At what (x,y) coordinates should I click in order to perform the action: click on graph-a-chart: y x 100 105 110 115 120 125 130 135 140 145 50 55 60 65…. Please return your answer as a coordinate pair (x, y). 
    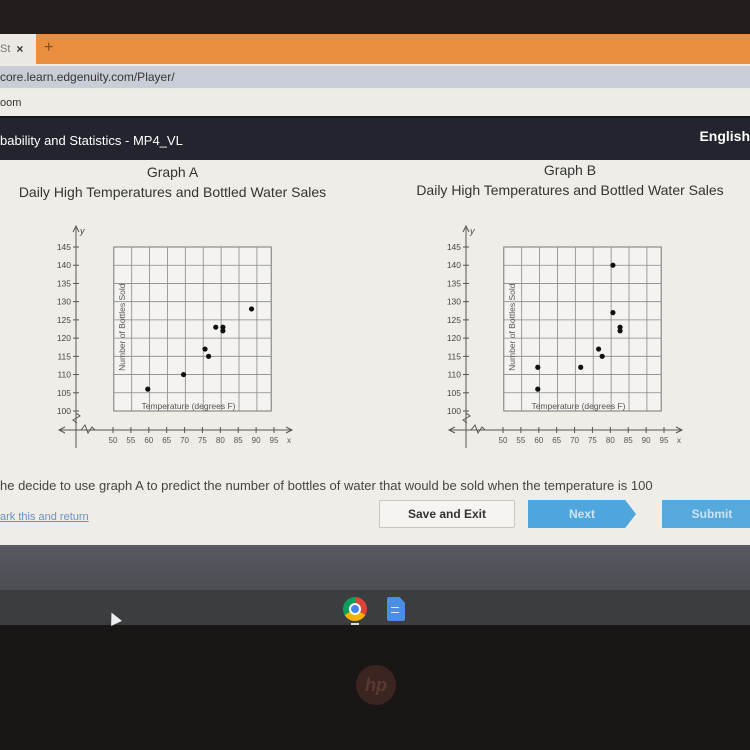
    Looking at the image, I should click on (175, 336).